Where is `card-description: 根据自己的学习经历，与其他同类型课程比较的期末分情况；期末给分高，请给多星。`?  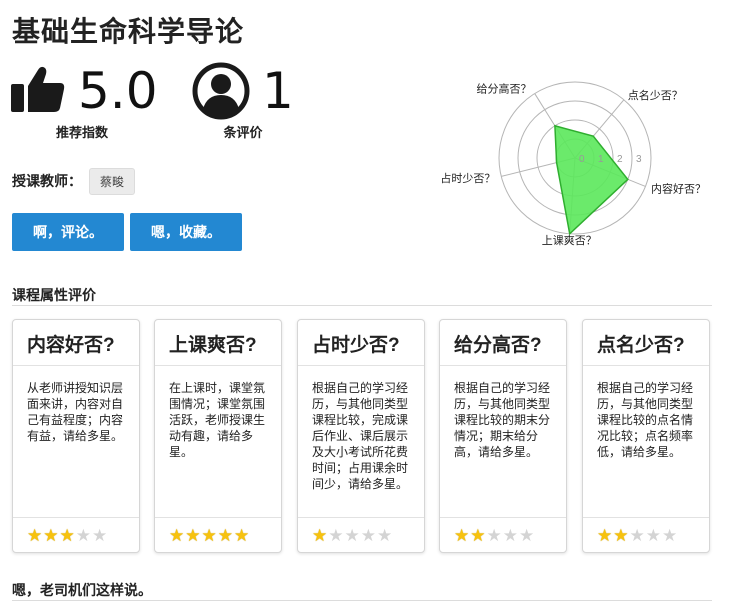
card-description: 根据自己的学习经历，与其他同类型课程比较的期末分情况；期末给分高，请给多星。 is located at coordinates (502, 420).